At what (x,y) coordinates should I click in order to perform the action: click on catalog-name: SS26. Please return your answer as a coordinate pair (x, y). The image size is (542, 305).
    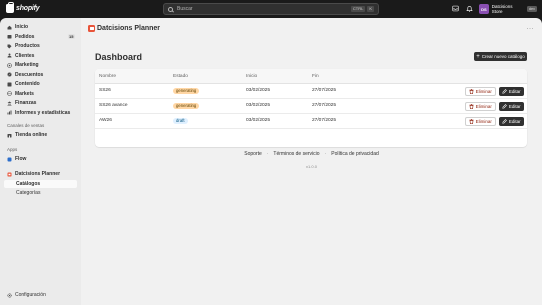
    Looking at the image, I should click on (105, 90).